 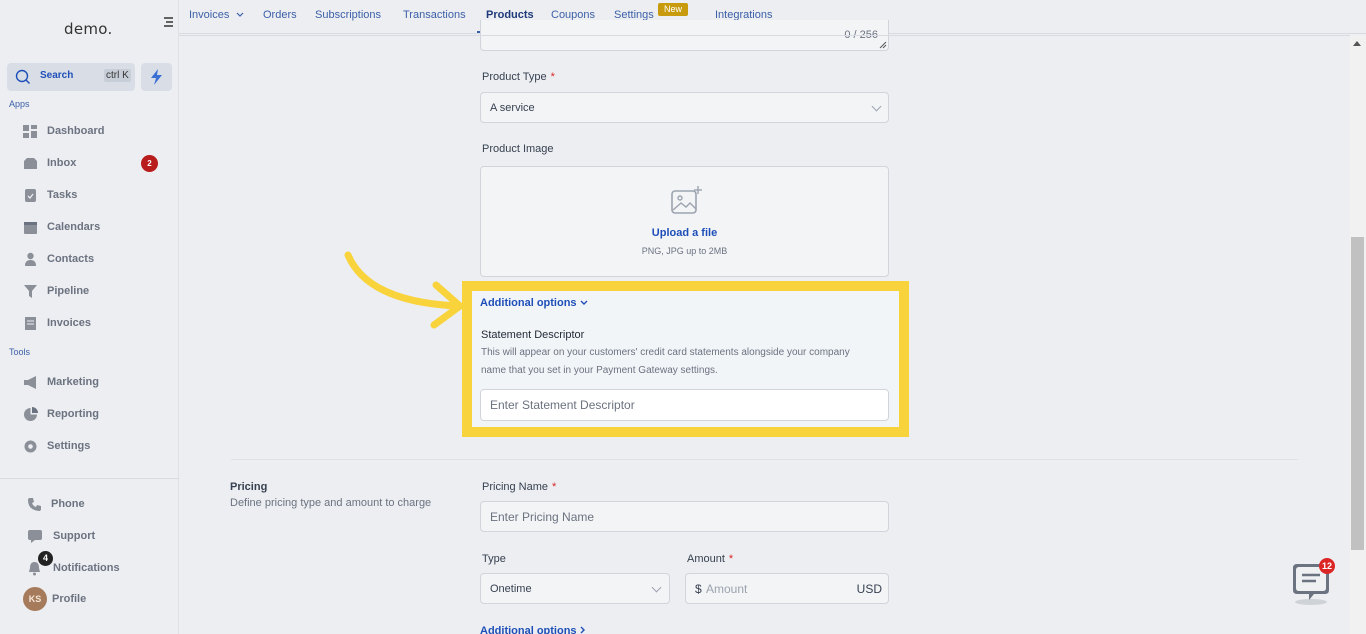 I want to click on support-icon, so click(x=35, y=536).